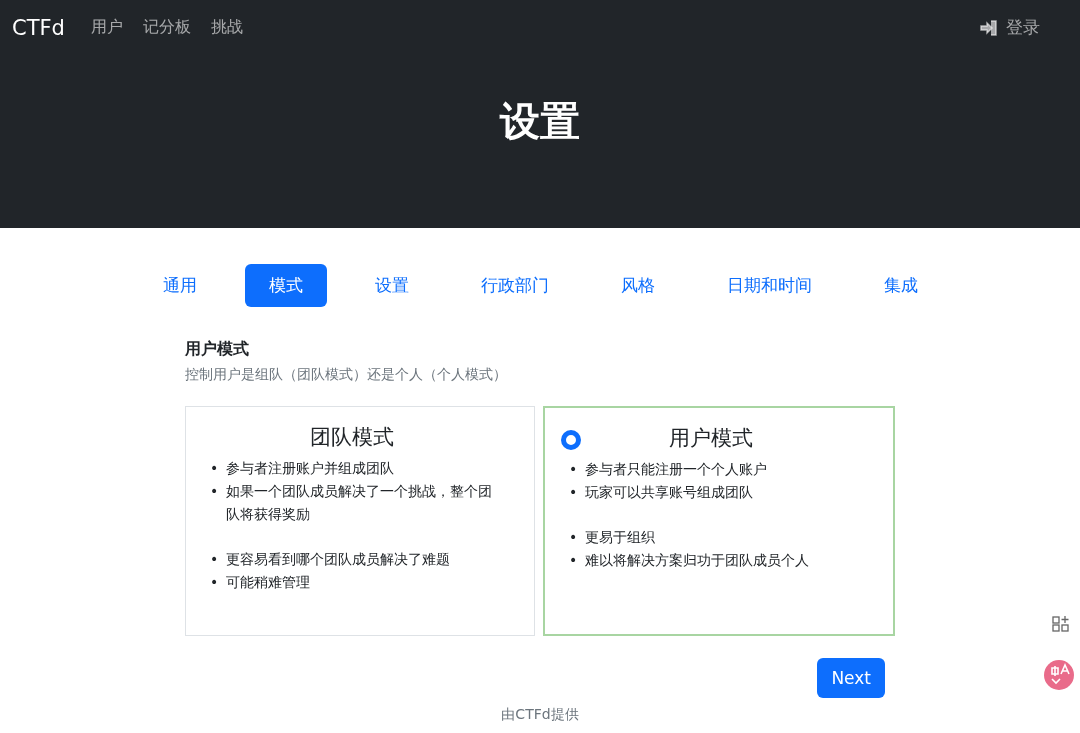  I want to click on section-description: 控制用户是组队（团队模式）还是个人（个人模式）, so click(346, 375).